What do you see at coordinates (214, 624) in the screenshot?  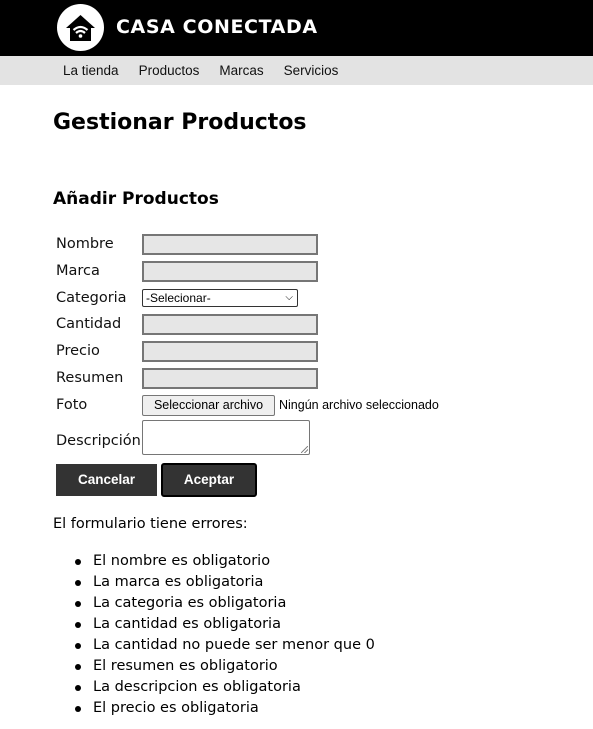 I see `error-item: La cantidad es obligatoria` at bounding box center [214, 624].